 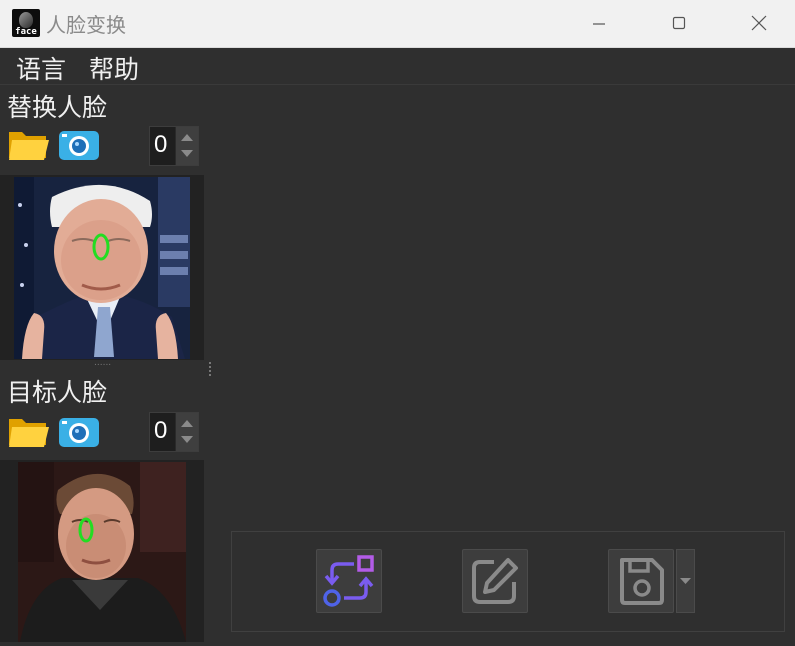 I want to click on edit-button, so click(x=495, y=581).